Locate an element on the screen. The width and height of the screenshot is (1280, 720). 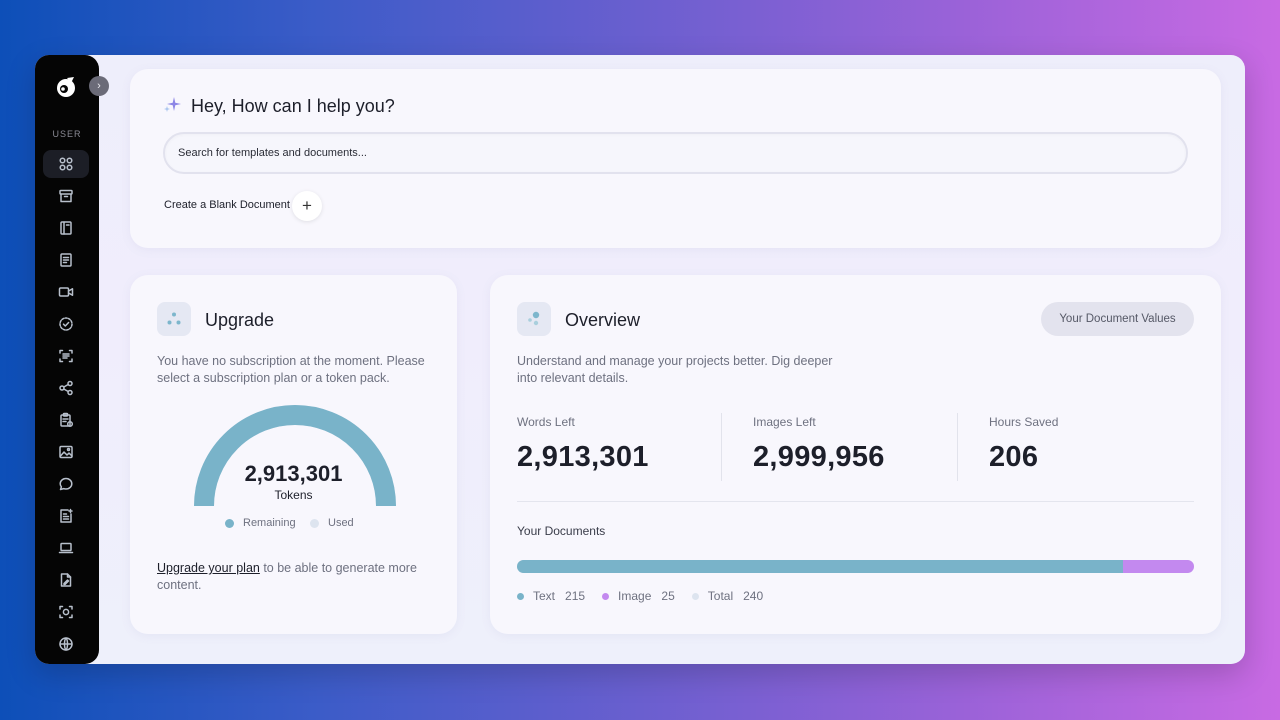
sidebar: USER is located at coordinates (67, 359).